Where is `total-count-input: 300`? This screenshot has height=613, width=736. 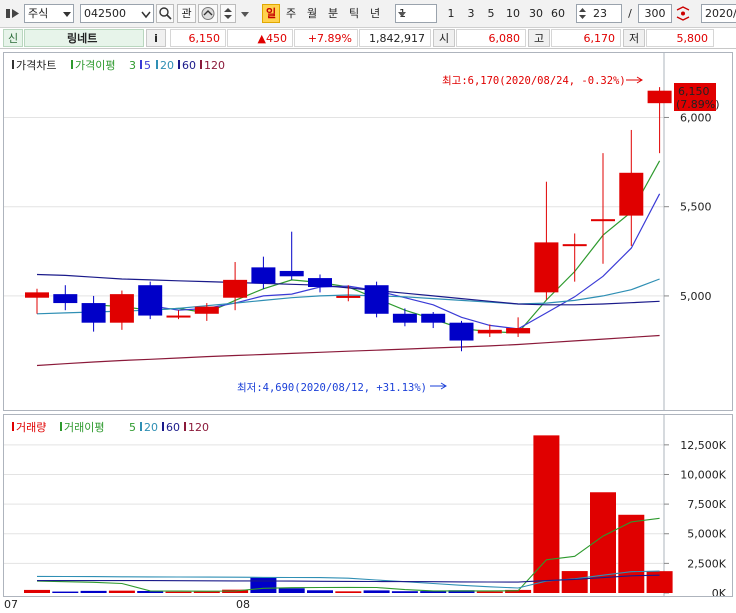
total-count-input: 300 is located at coordinates (655, 13).